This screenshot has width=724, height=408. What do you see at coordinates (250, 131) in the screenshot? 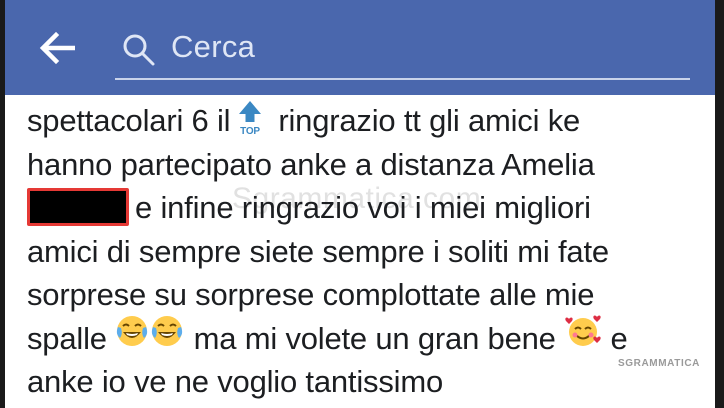
I see `top-label: TOP` at bounding box center [250, 131].